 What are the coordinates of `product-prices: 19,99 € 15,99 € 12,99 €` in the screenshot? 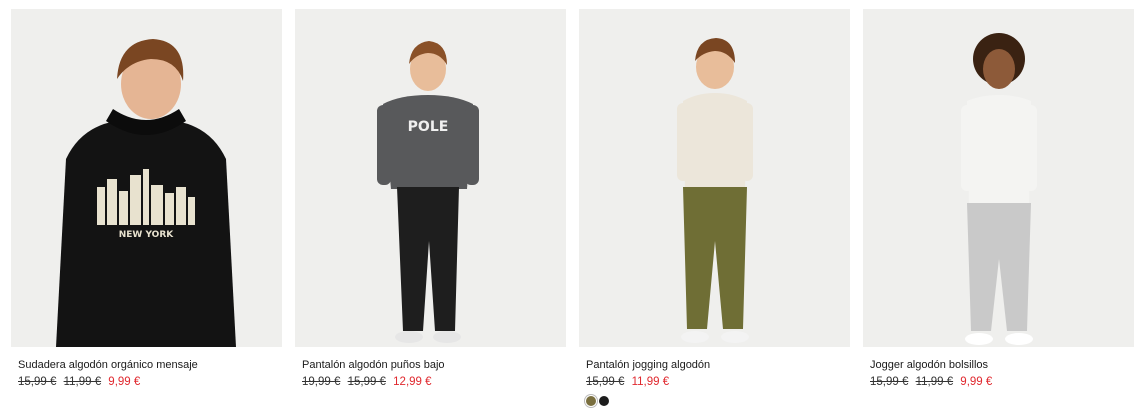 It's located at (434, 382).